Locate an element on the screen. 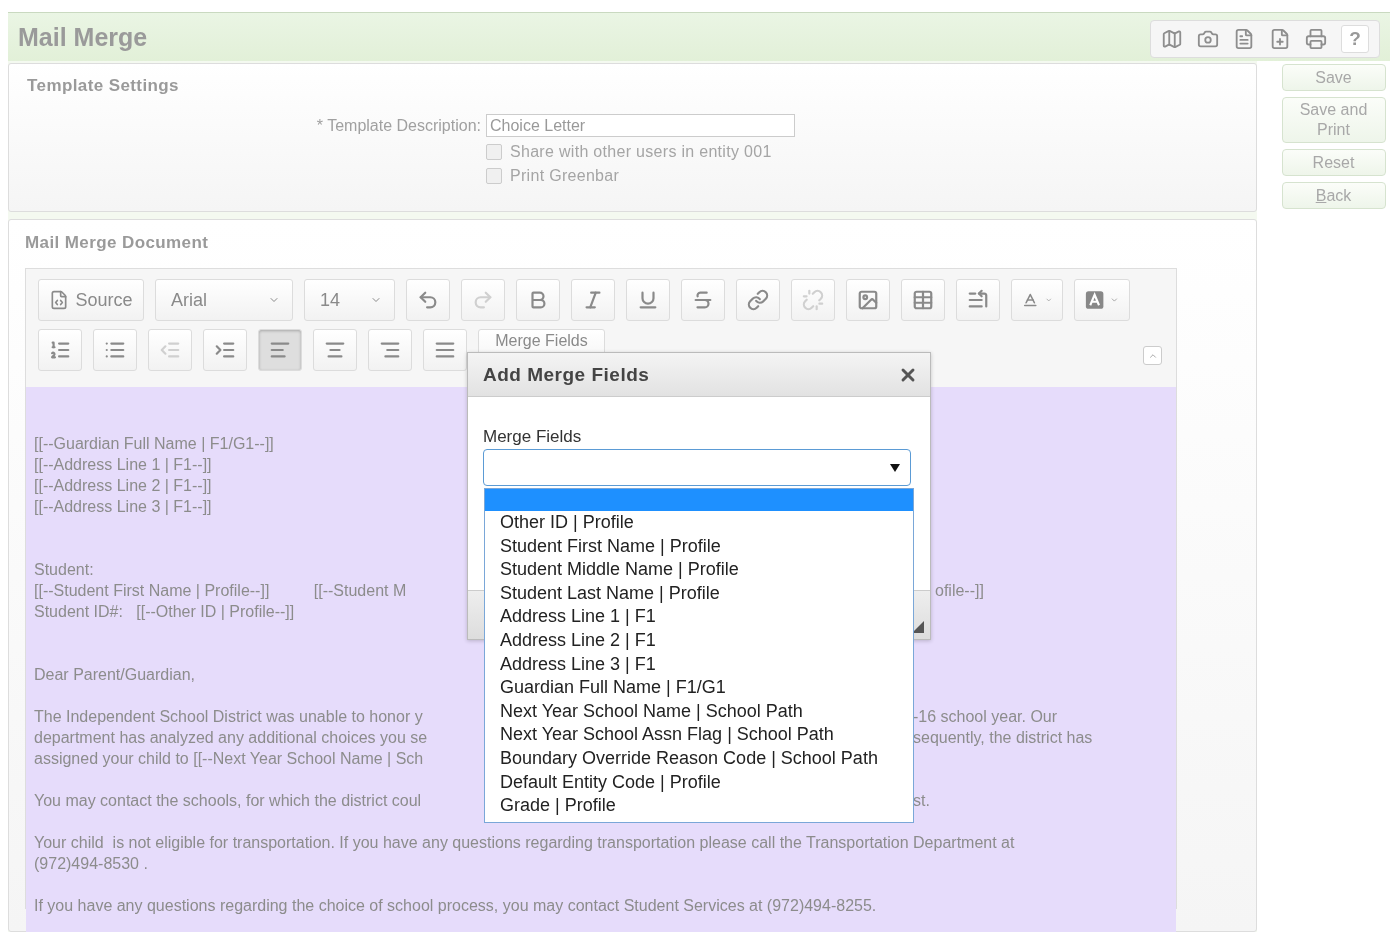 The width and height of the screenshot is (1399, 932). new-document-icon is located at coordinates (1280, 39).